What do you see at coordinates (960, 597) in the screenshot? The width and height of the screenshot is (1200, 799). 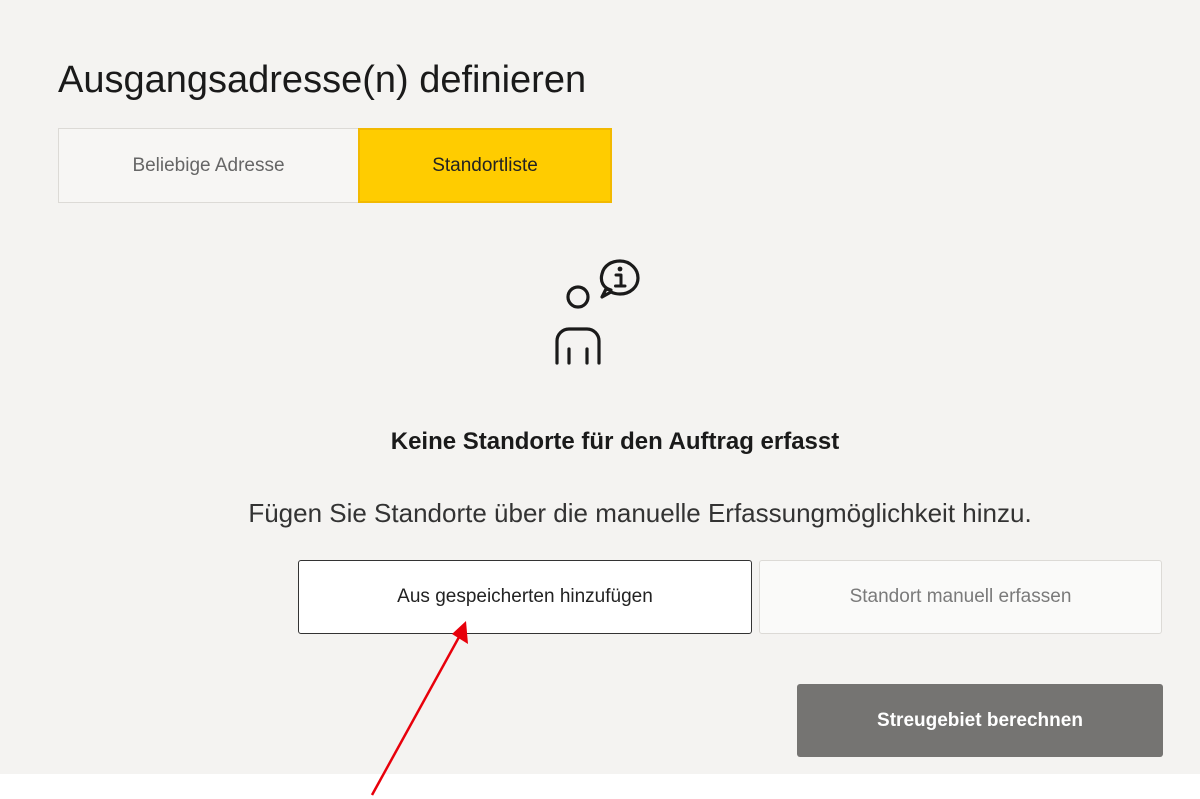 I see `manual-entry-button: Standort manuell erfassen` at bounding box center [960, 597].